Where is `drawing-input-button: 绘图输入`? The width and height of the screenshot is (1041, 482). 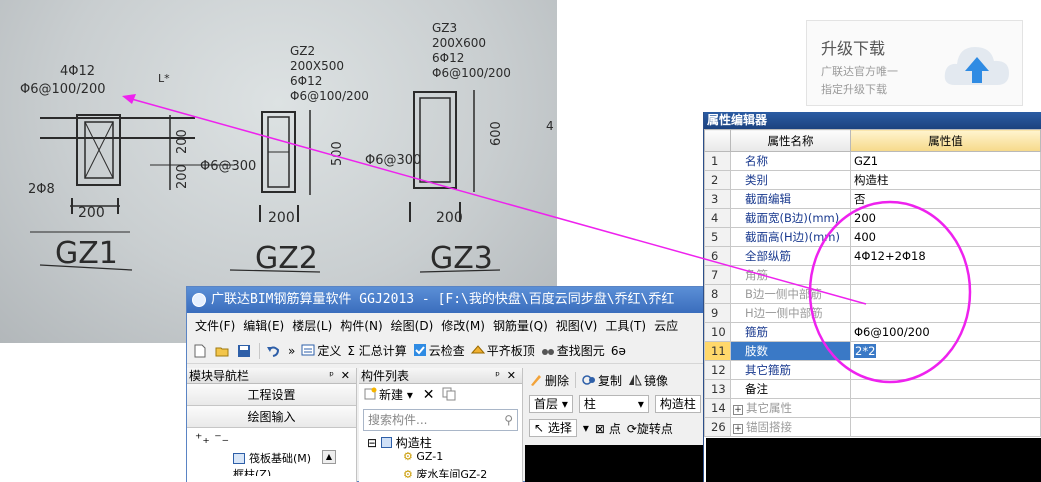 drawing-input-button: 绘图输入 is located at coordinates (271, 417).